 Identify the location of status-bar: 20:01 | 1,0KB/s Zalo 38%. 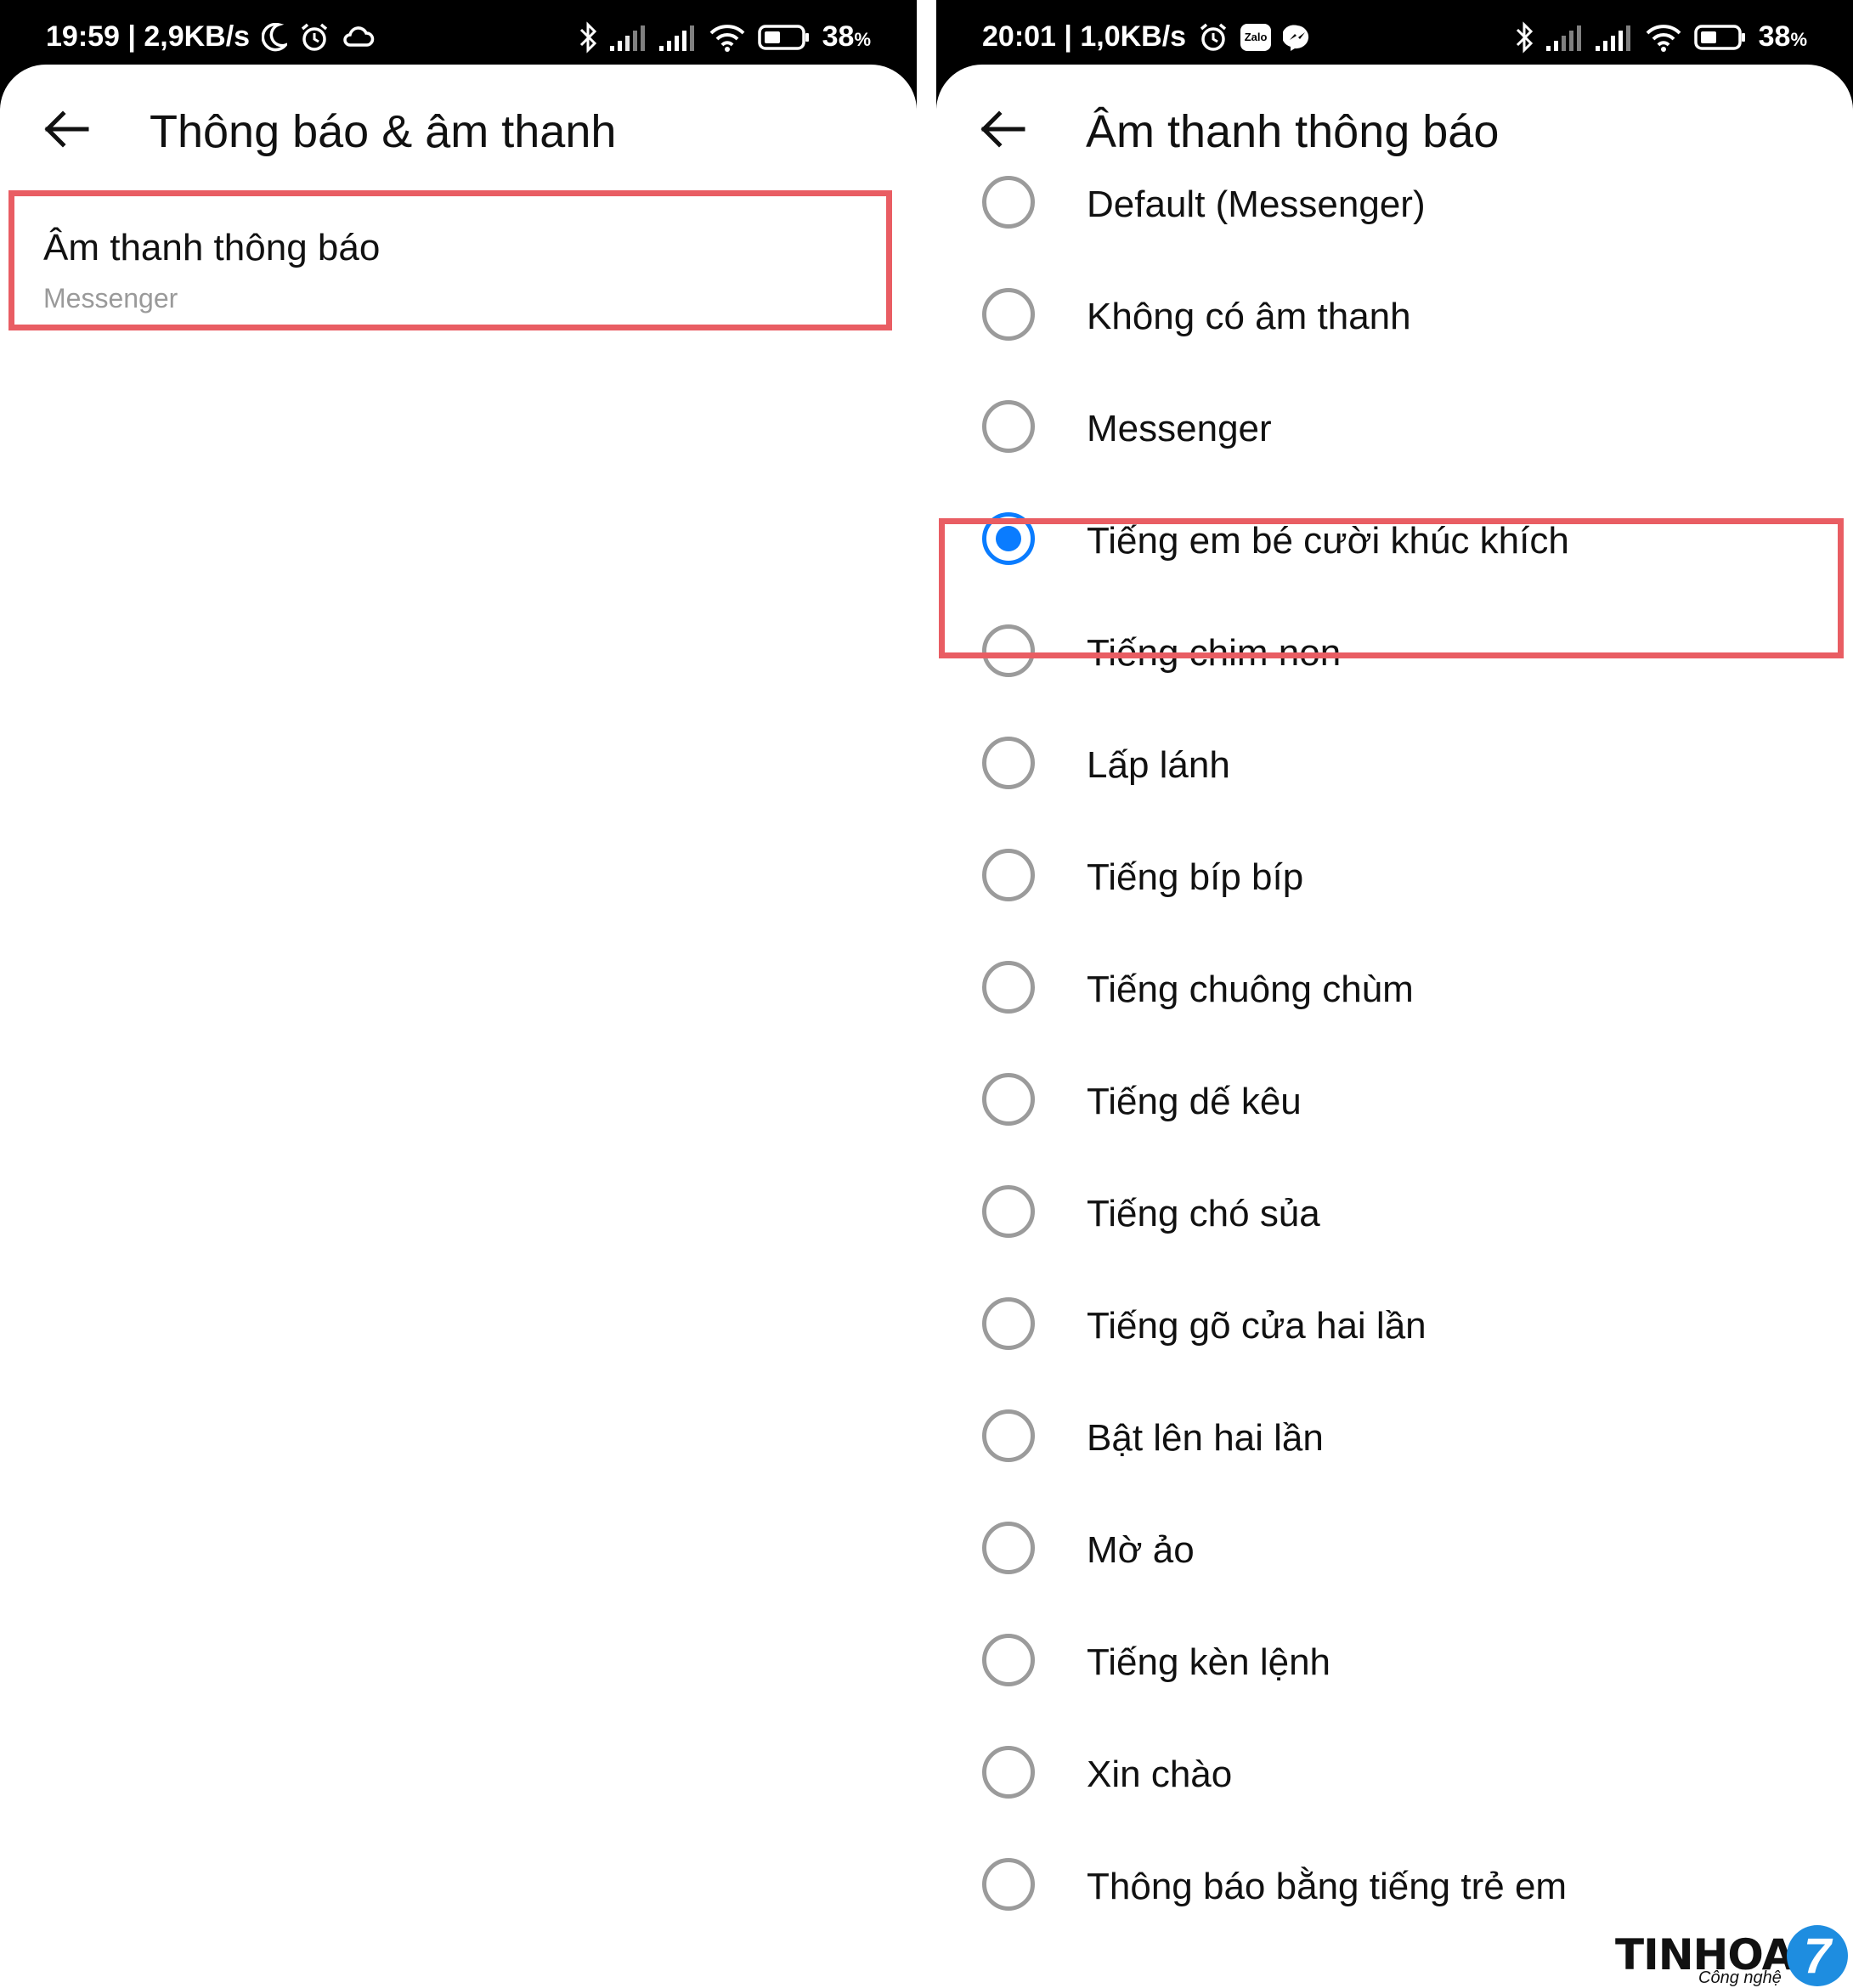
(1395, 32).